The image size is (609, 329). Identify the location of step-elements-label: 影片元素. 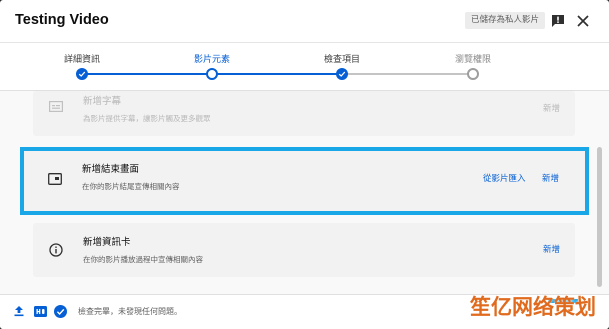
(212, 58).